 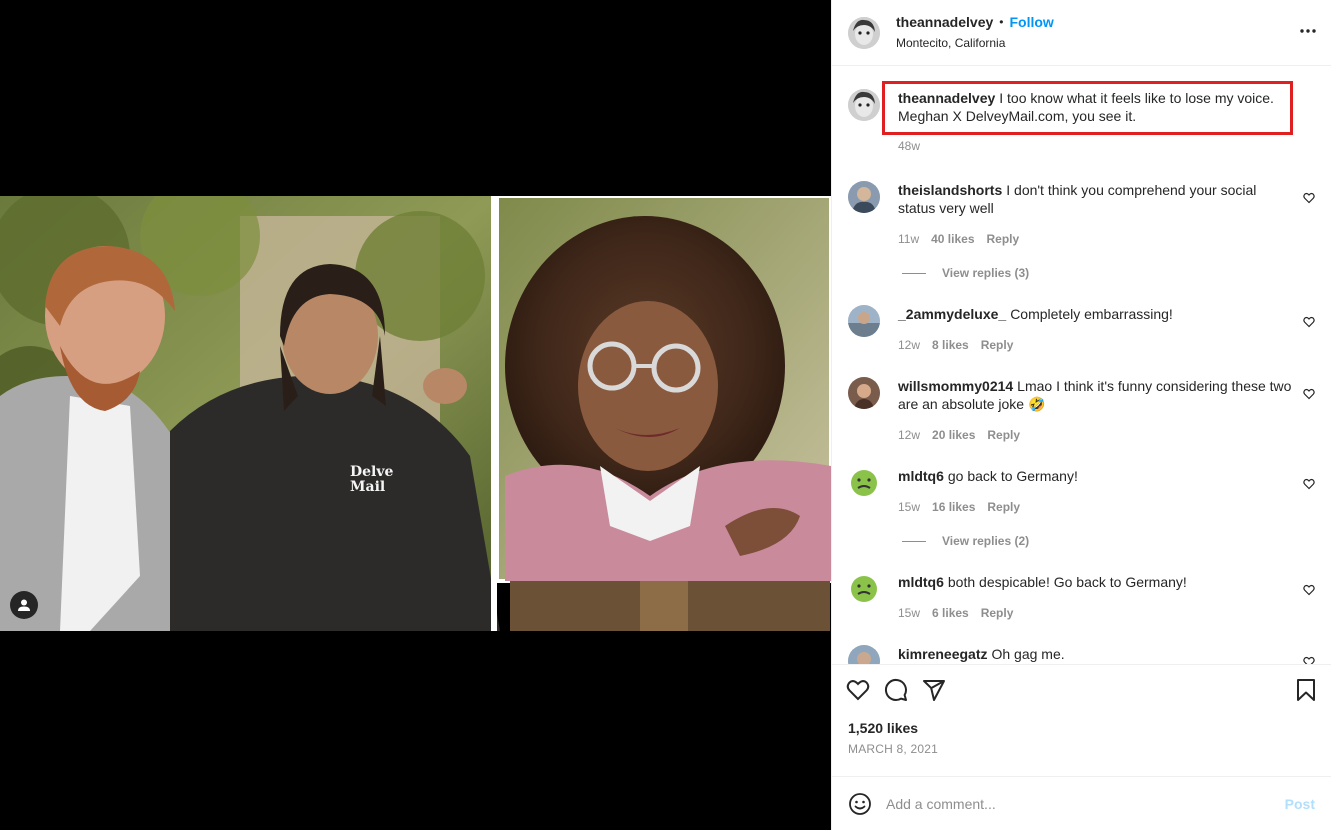 What do you see at coordinates (986, 273) in the screenshot?
I see `view-replies-label: View replies (3)` at bounding box center [986, 273].